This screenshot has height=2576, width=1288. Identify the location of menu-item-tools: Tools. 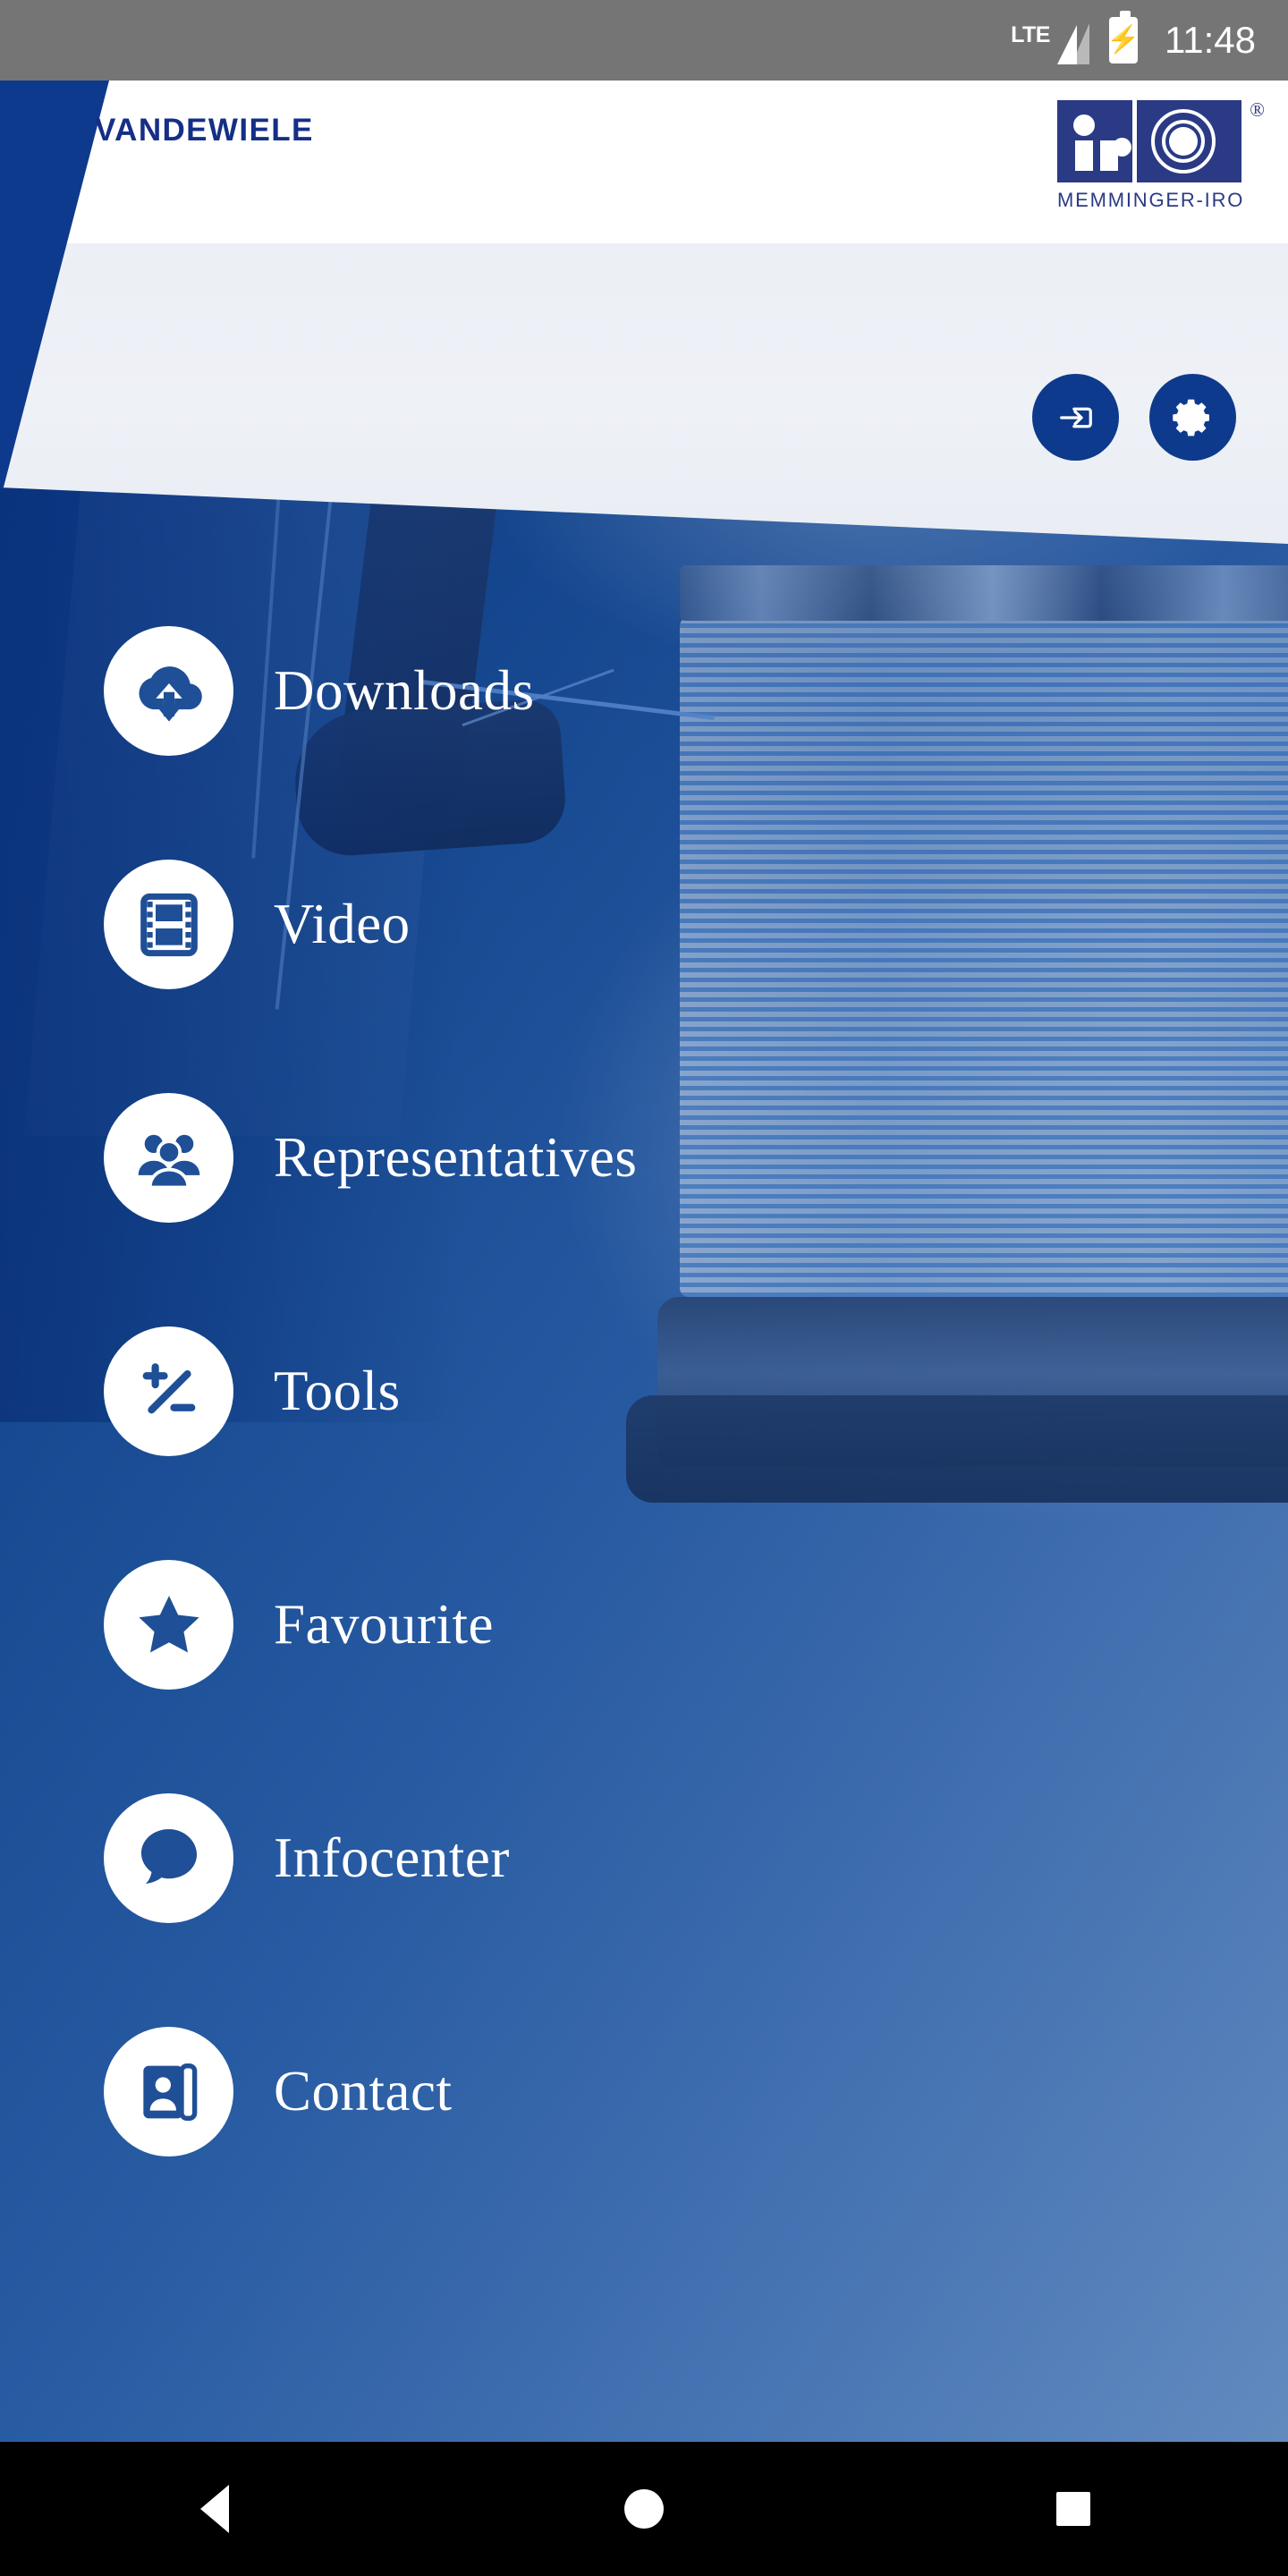
(644, 1391).